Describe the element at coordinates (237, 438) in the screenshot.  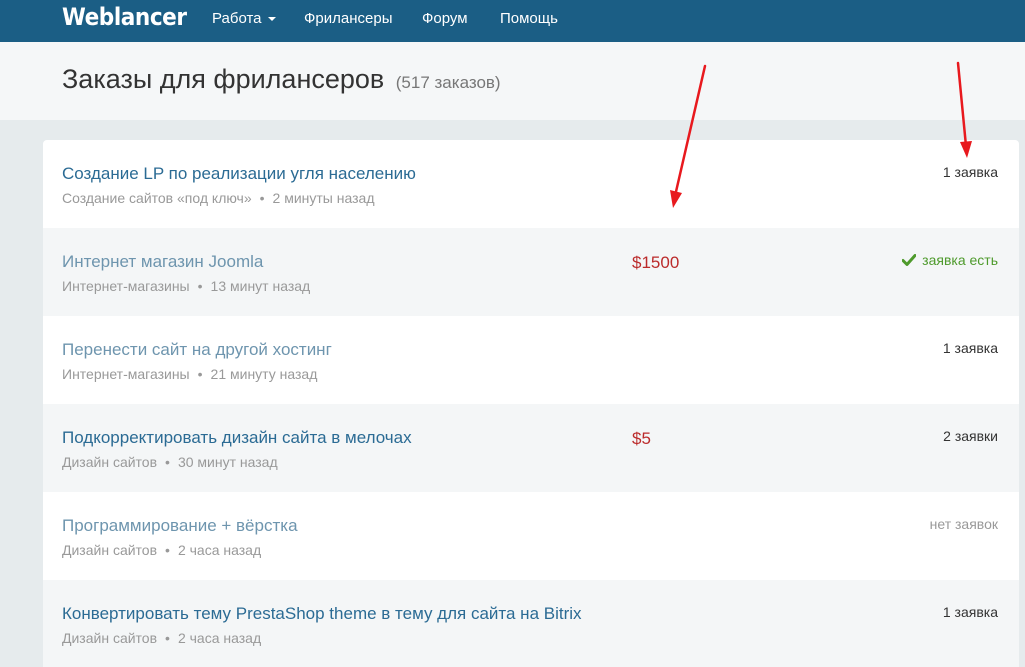
I see `order-title-link: Подкорректировать дизайн сайта в мелочах` at that location.